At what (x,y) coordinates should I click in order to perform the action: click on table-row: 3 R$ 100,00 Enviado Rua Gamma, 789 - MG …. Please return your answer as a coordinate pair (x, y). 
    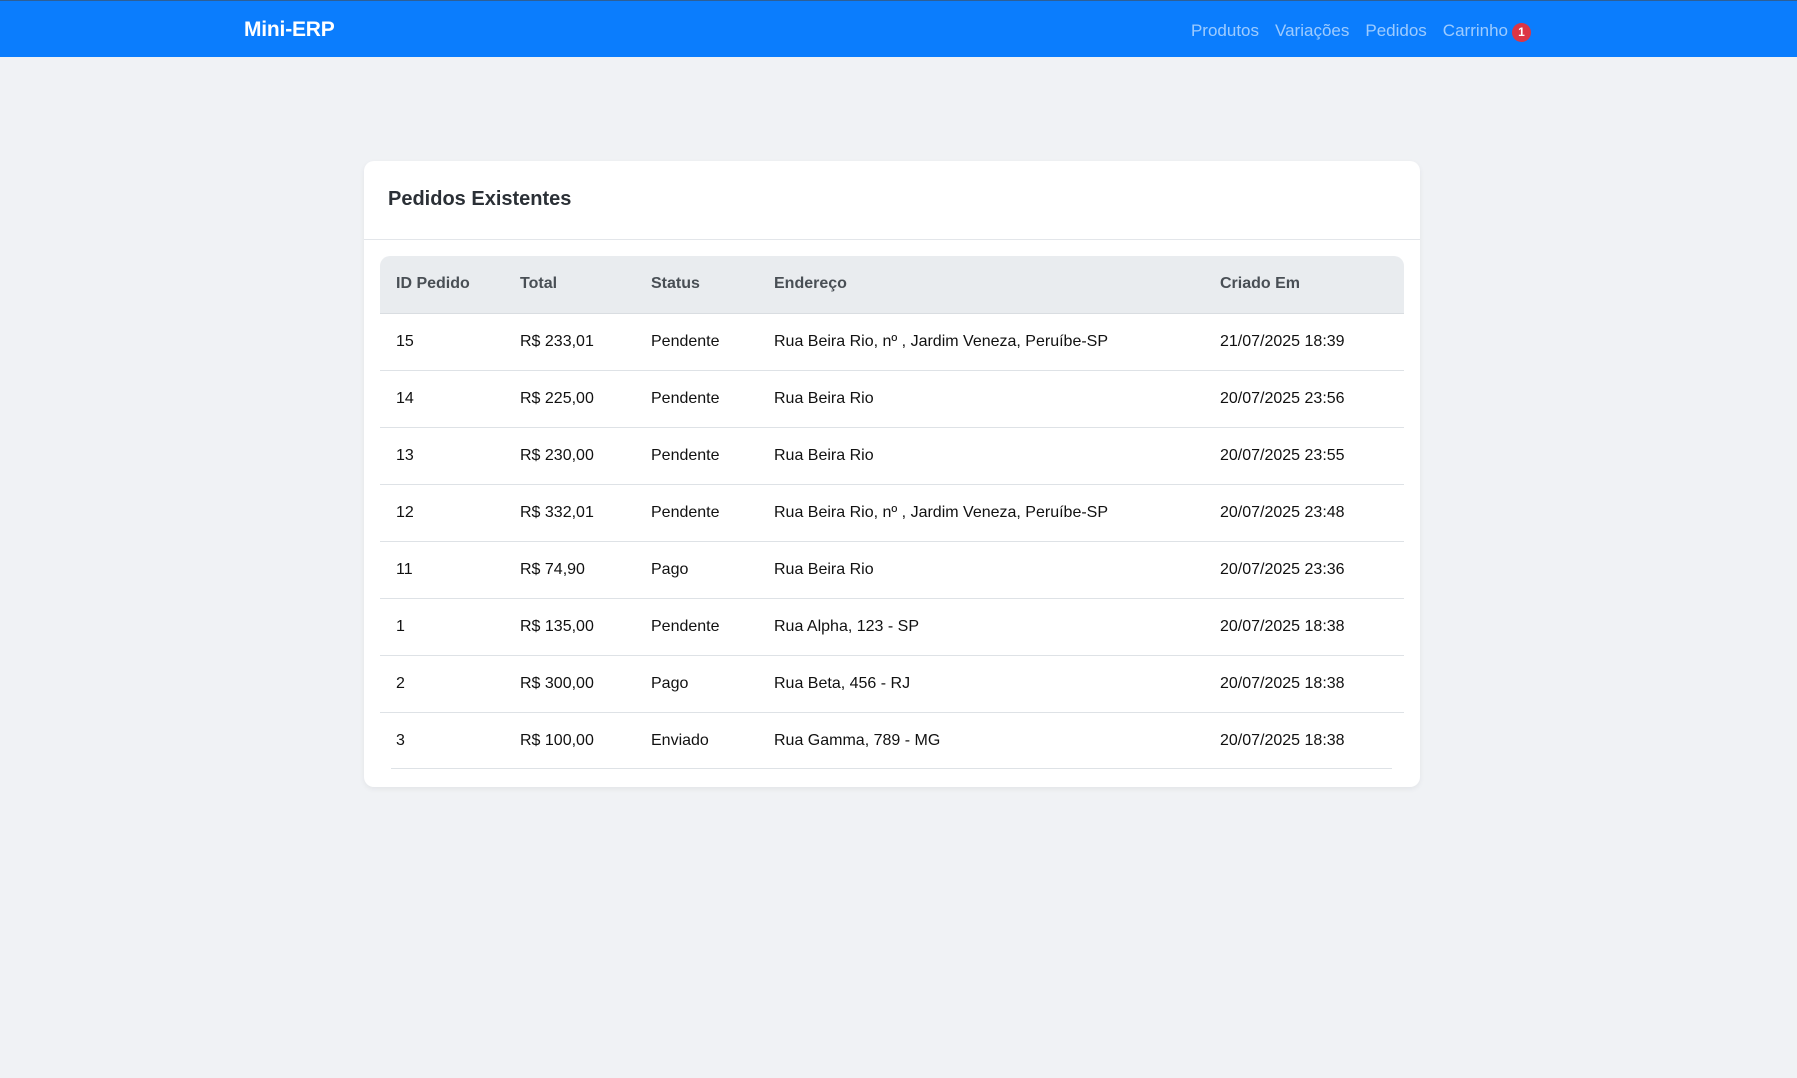
    Looking at the image, I should click on (892, 740).